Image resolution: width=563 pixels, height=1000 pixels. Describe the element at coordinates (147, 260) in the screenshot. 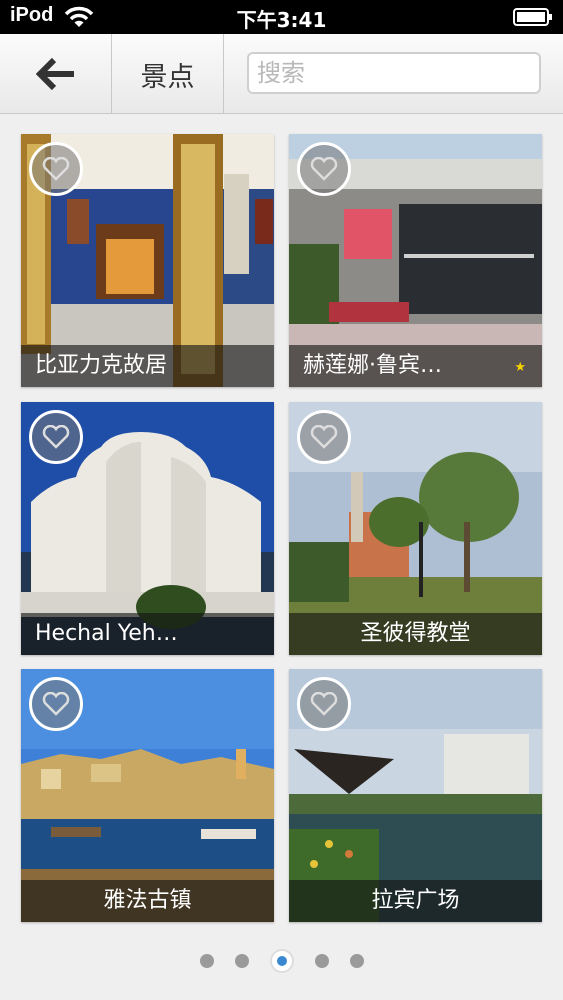

I see `attraction-card: 比亚力克故居` at that location.